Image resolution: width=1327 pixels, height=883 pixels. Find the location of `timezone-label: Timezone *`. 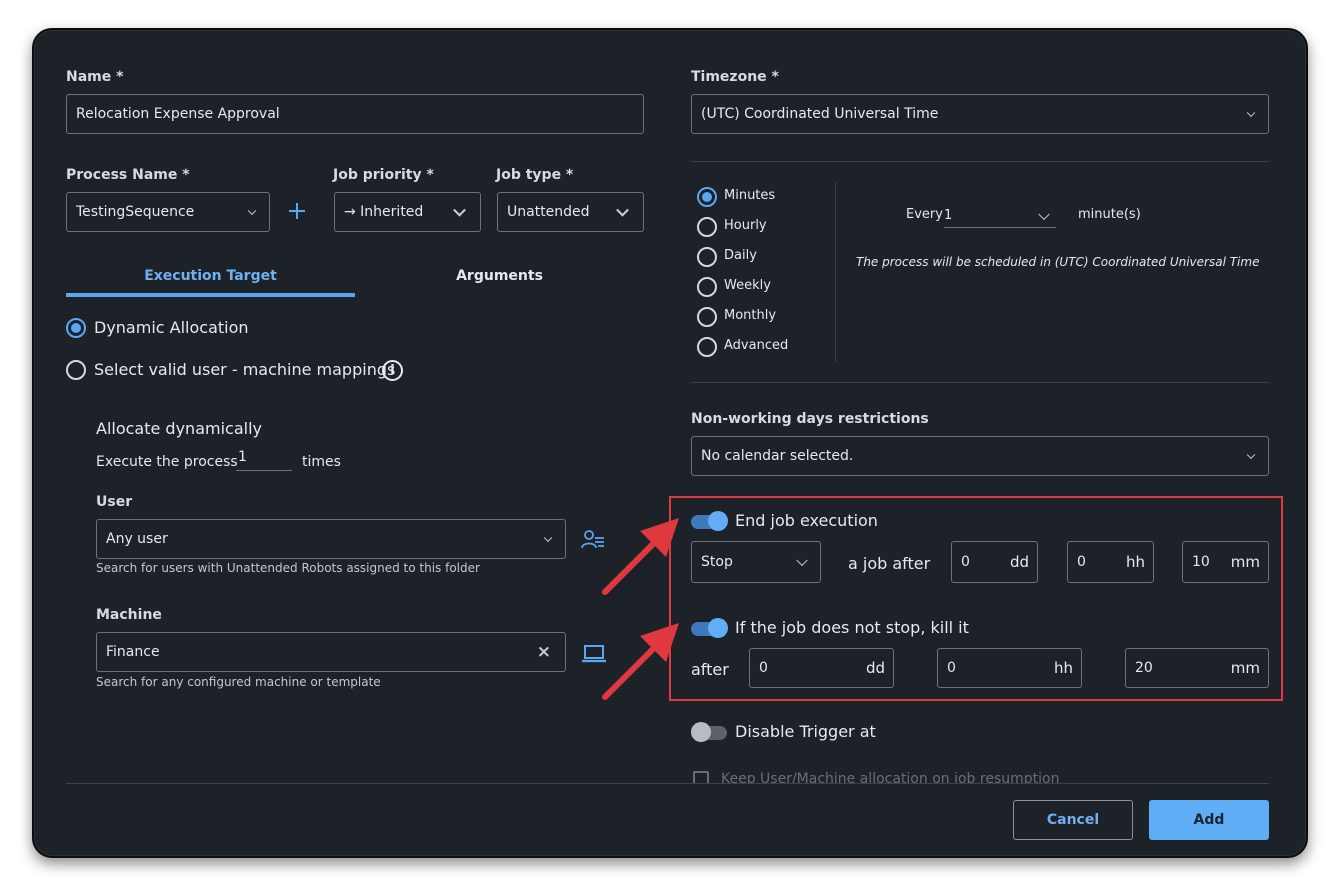

timezone-label: Timezone * is located at coordinates (735, 77).